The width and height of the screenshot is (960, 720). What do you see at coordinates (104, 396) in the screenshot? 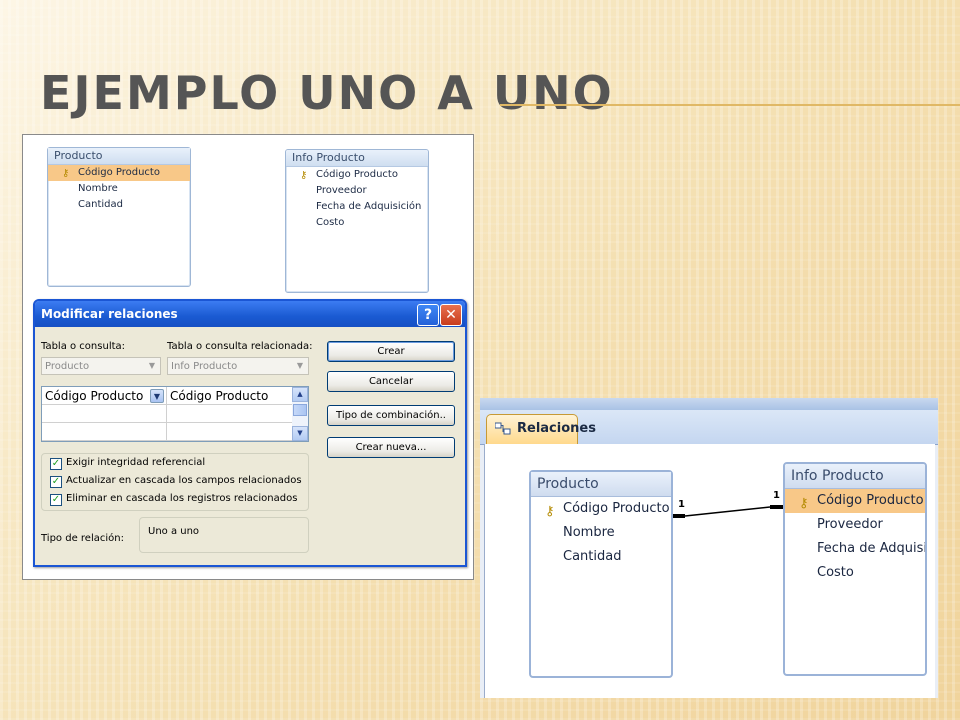
I see `grid-cell-left: Código Producto ▼` at bounding box center [104, 396].